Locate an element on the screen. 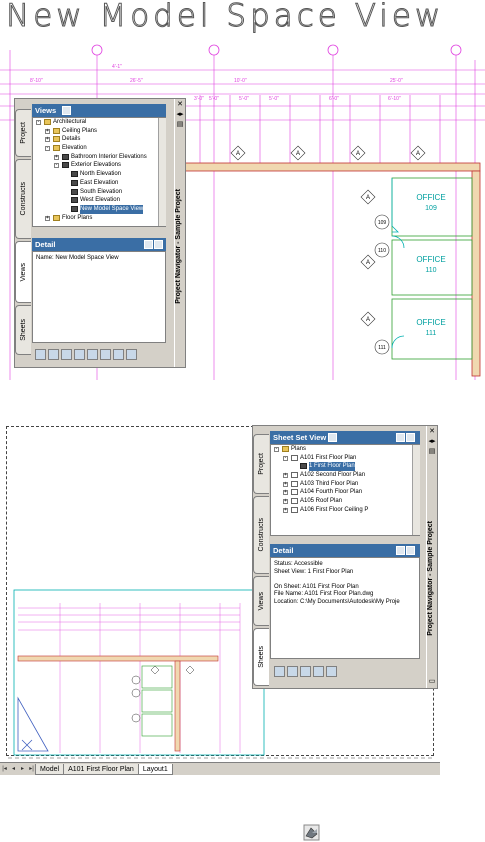 The image size is (485, 842). tree-item: + A106 First Floor Ceiling P is located at coordinates (345, 510).